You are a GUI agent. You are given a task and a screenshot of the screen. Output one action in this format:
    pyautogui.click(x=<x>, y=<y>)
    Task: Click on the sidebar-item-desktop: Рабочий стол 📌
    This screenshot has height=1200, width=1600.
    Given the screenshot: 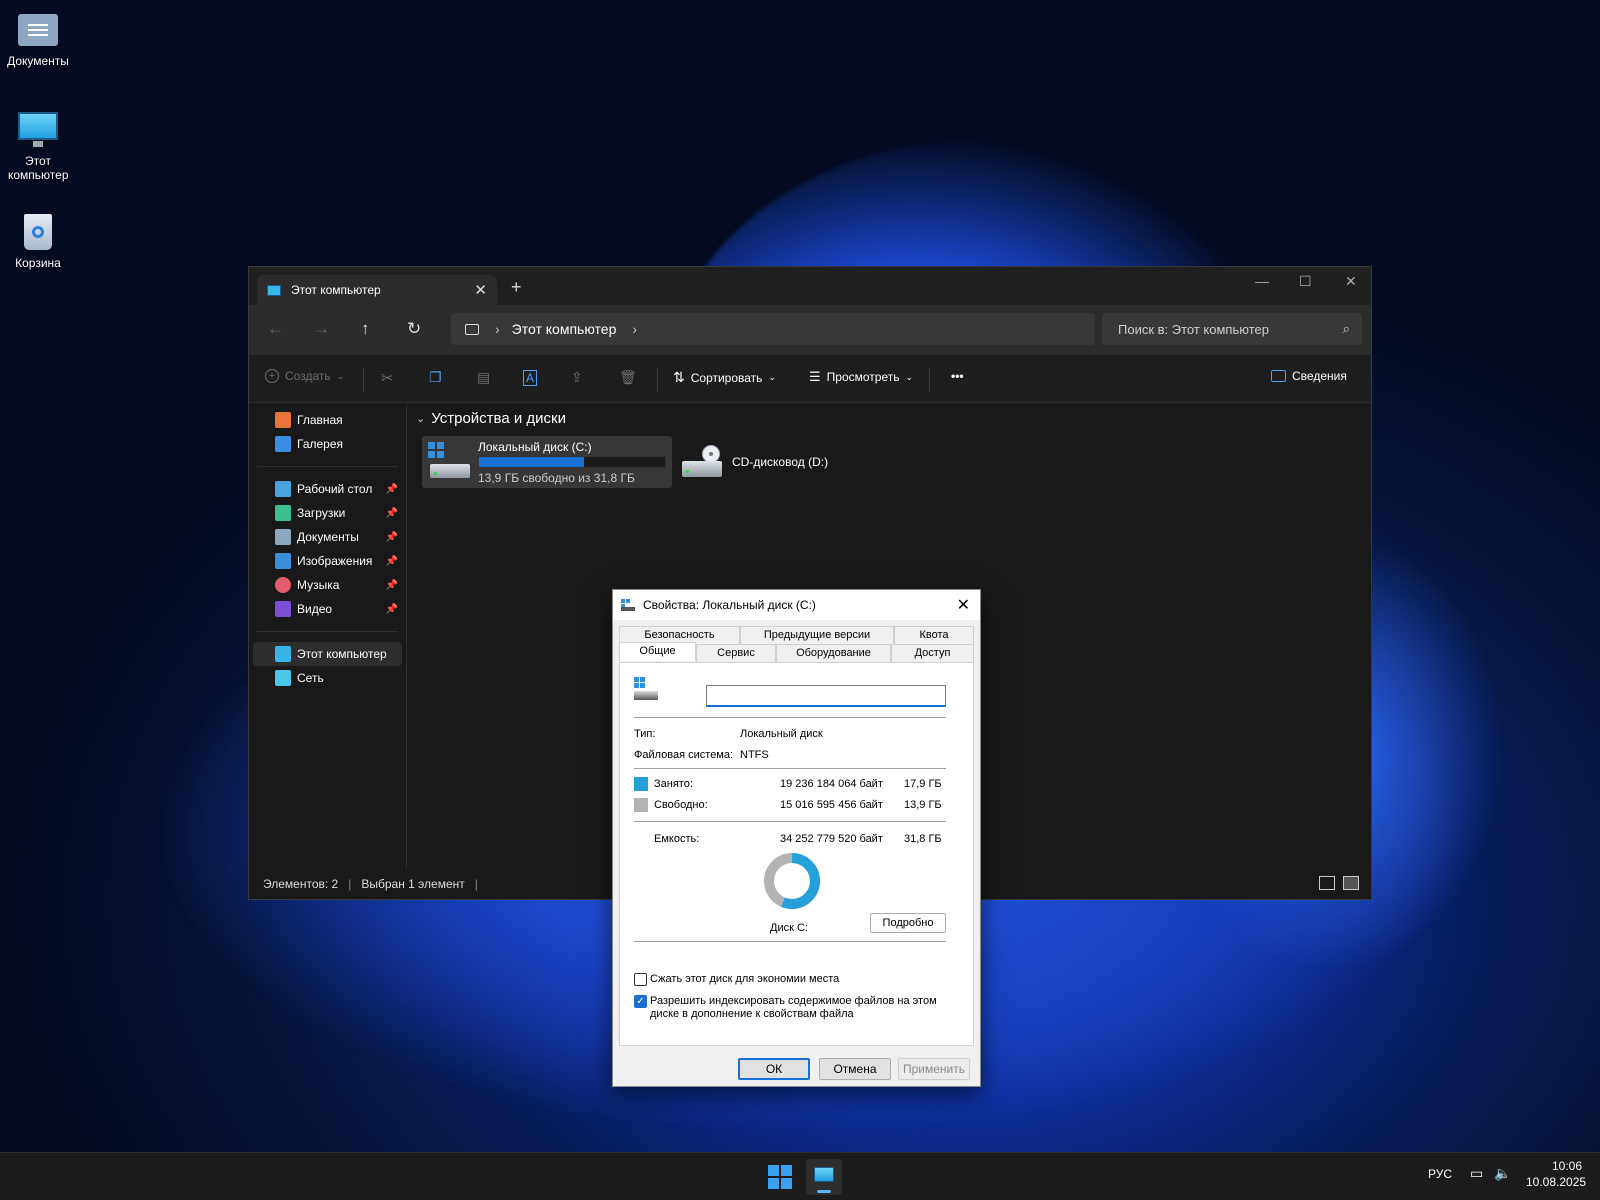 What is the action you would take?
    pyautogui.click(x=327, y=489)
    